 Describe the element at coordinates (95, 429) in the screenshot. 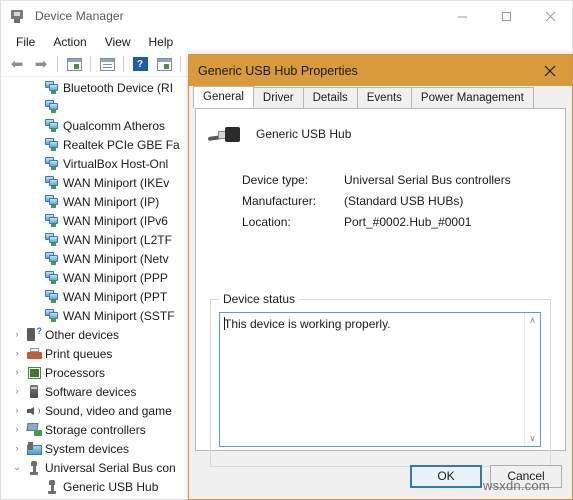

I see `tree-item-label: Storage controllers` at that location.